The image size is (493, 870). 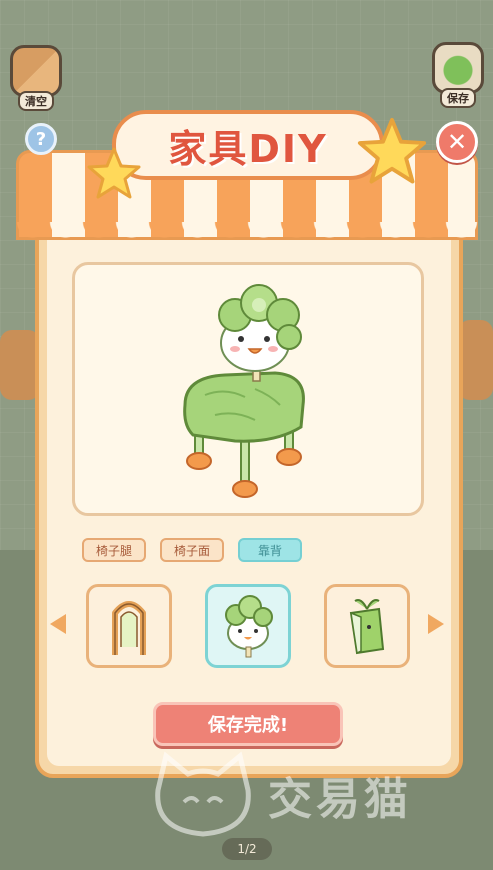 I want to click on cat-logo-icon, so click(x=203, y=794).